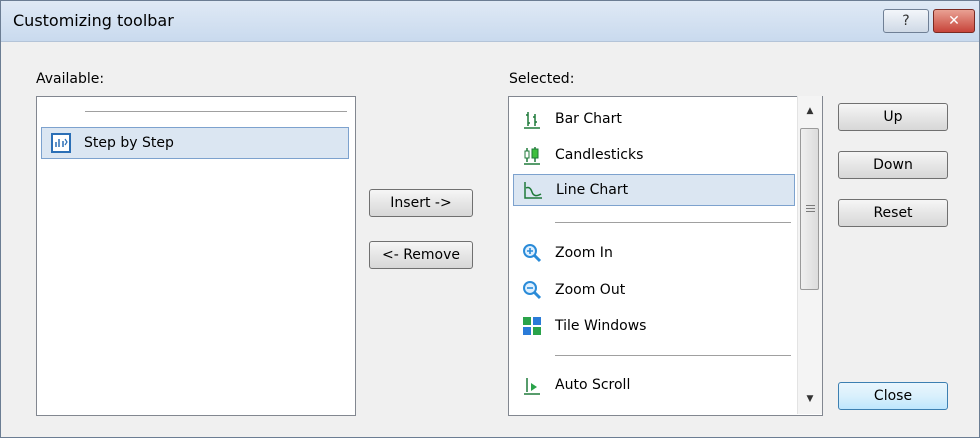 Image resolution: width=980 pixels, height=438 pixels. What do you see at coordinates (129, 143) in the screenshot?
I see `list-item-label: Step by Step` at bounding box center [129, 143].